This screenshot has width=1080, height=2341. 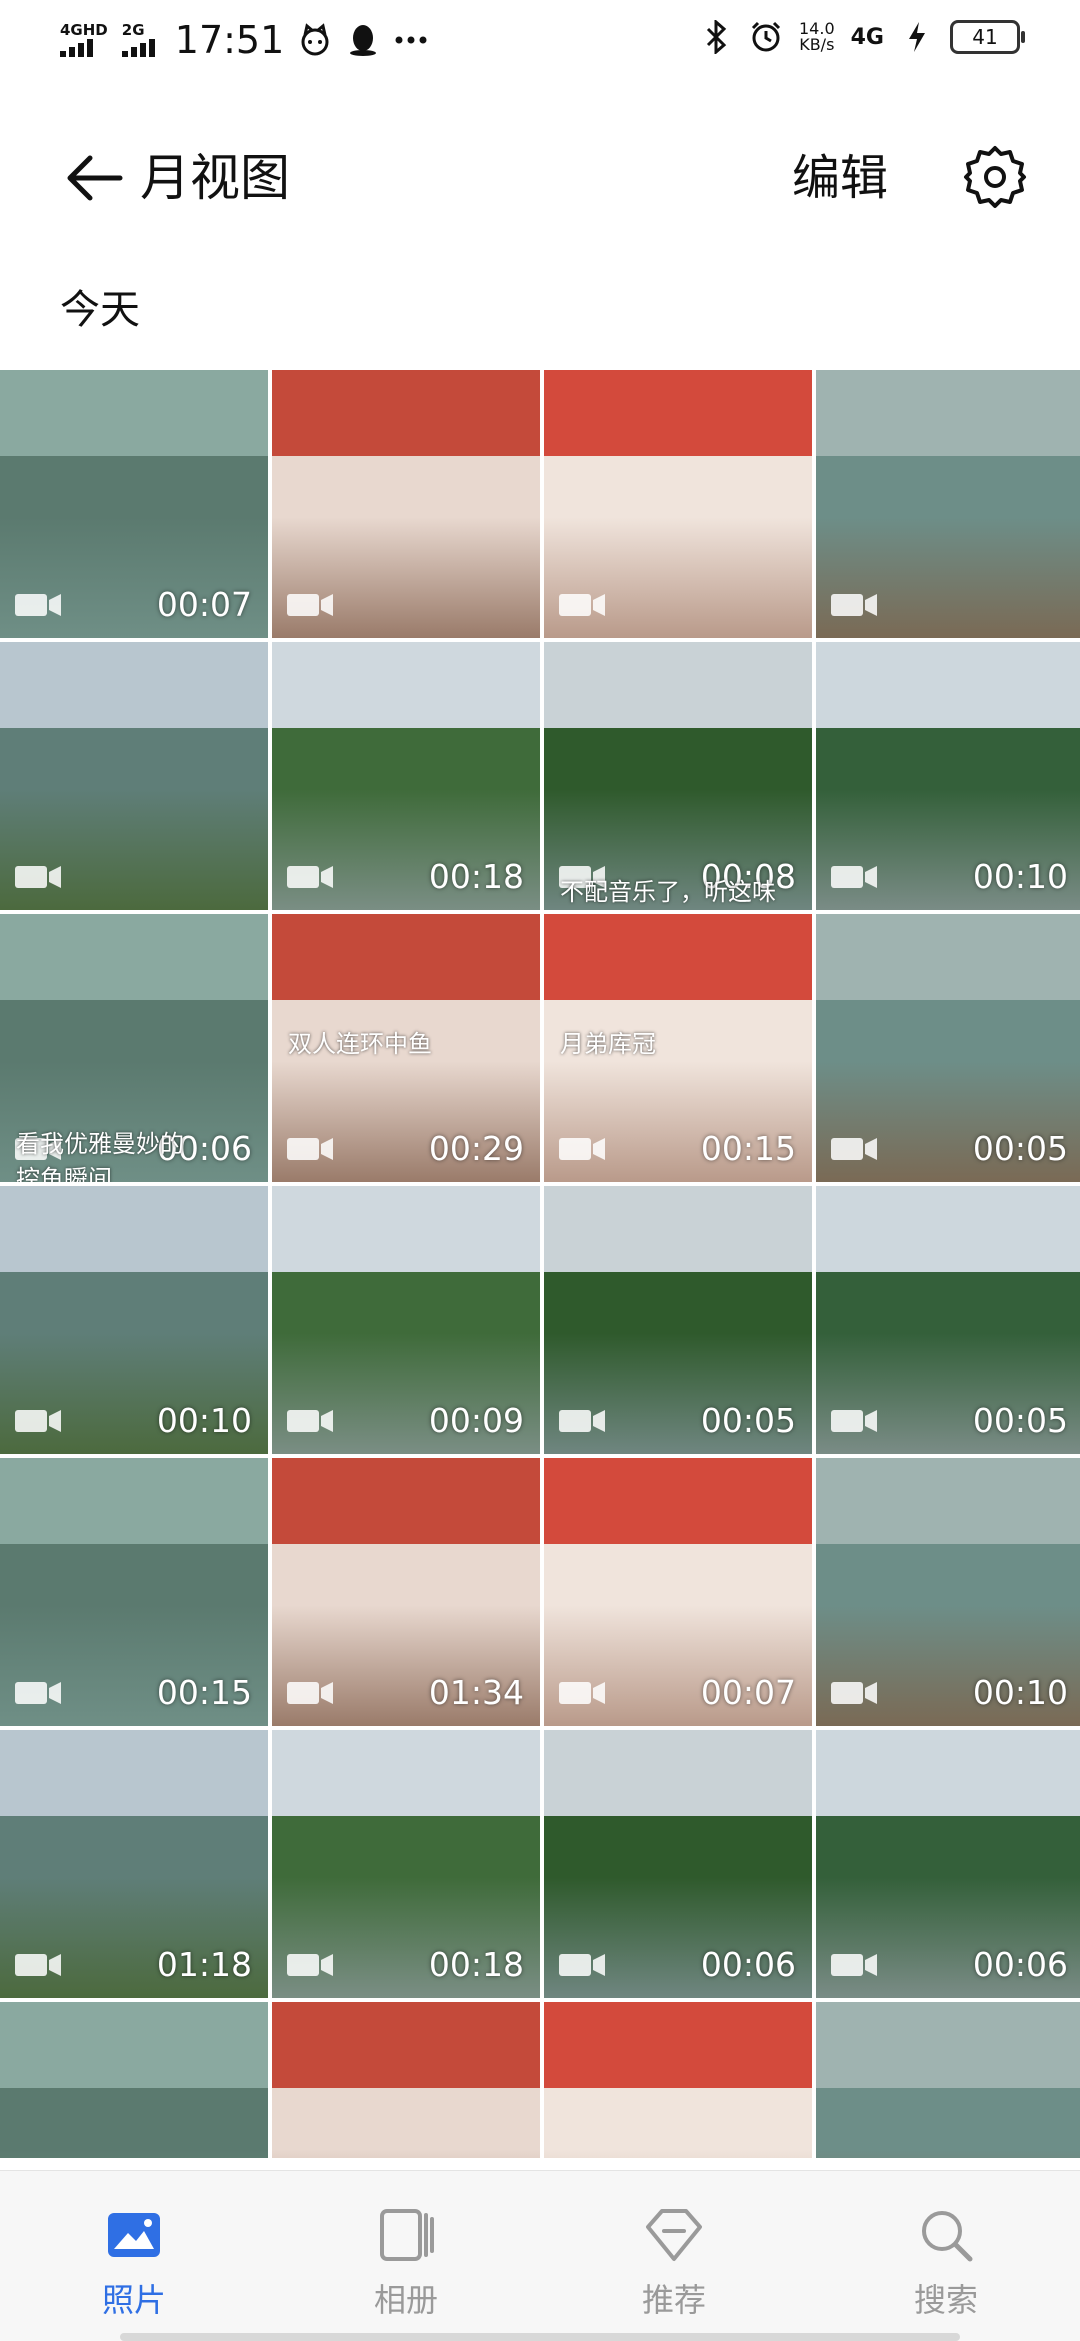 I want to click on video-thumbnail: 00:15, so click(x=134, y=1592).